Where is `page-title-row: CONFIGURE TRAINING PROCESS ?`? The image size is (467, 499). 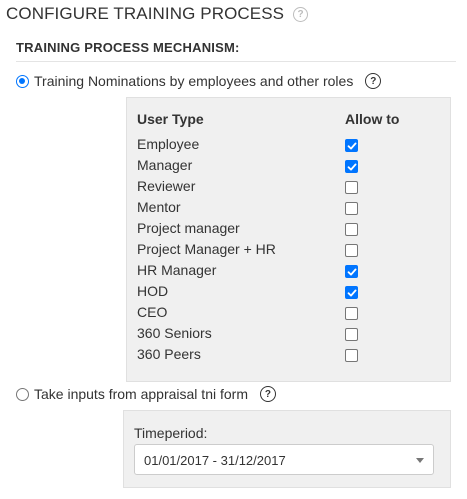 page-title-row: CONFIGURE TRAINING PROCESS ? is located at coordinates (157, 14).